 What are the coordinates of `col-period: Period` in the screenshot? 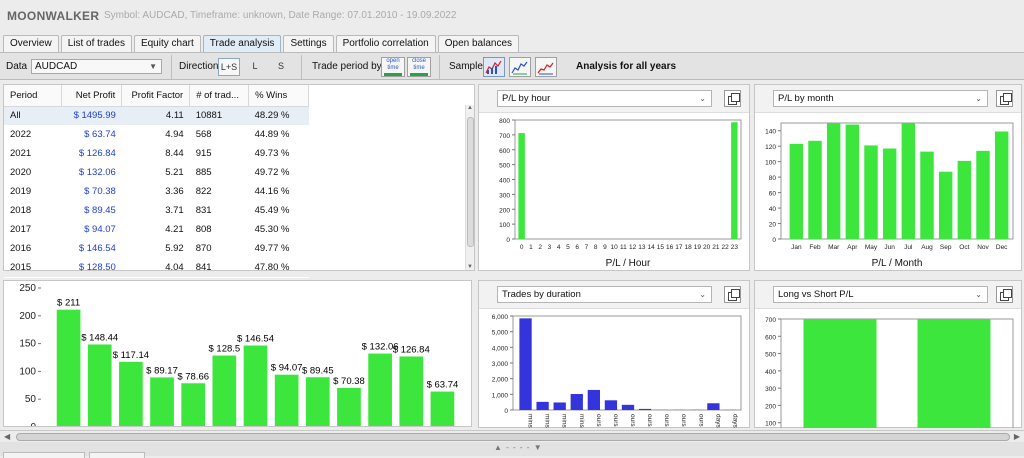 It's located at (33, 95).